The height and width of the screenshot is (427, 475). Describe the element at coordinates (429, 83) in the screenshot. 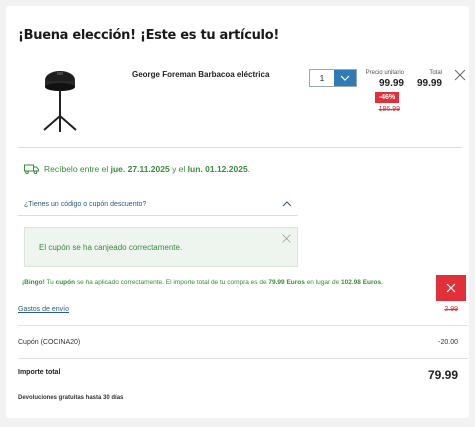

I see `item-total-price: 99.99` at that location.